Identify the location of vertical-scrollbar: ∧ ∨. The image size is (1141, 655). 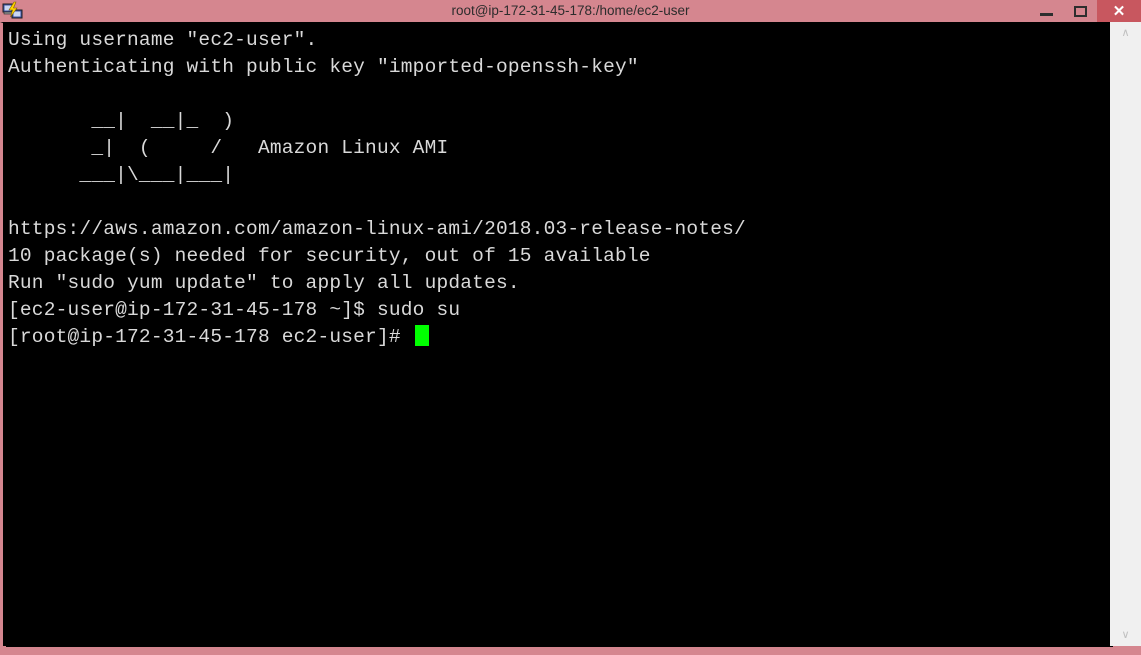
(1125, 334).